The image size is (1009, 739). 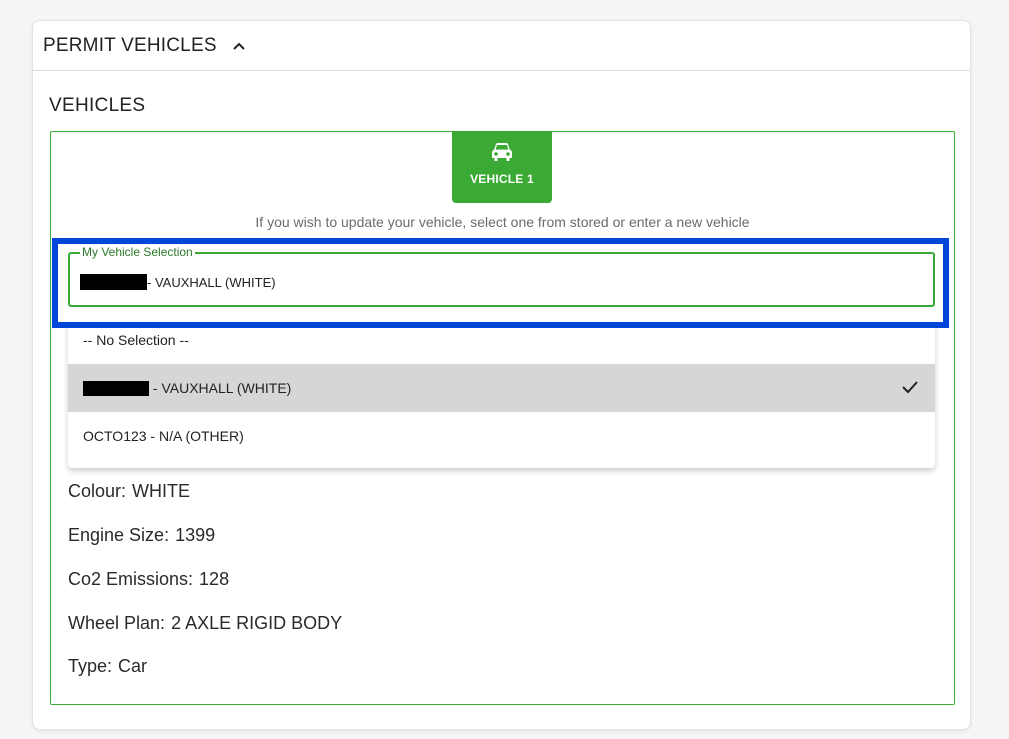 What do you see at coordinates (195, 535) in the screenshot?
I see `detail-value: 1399` at bounding box center [195, 535].